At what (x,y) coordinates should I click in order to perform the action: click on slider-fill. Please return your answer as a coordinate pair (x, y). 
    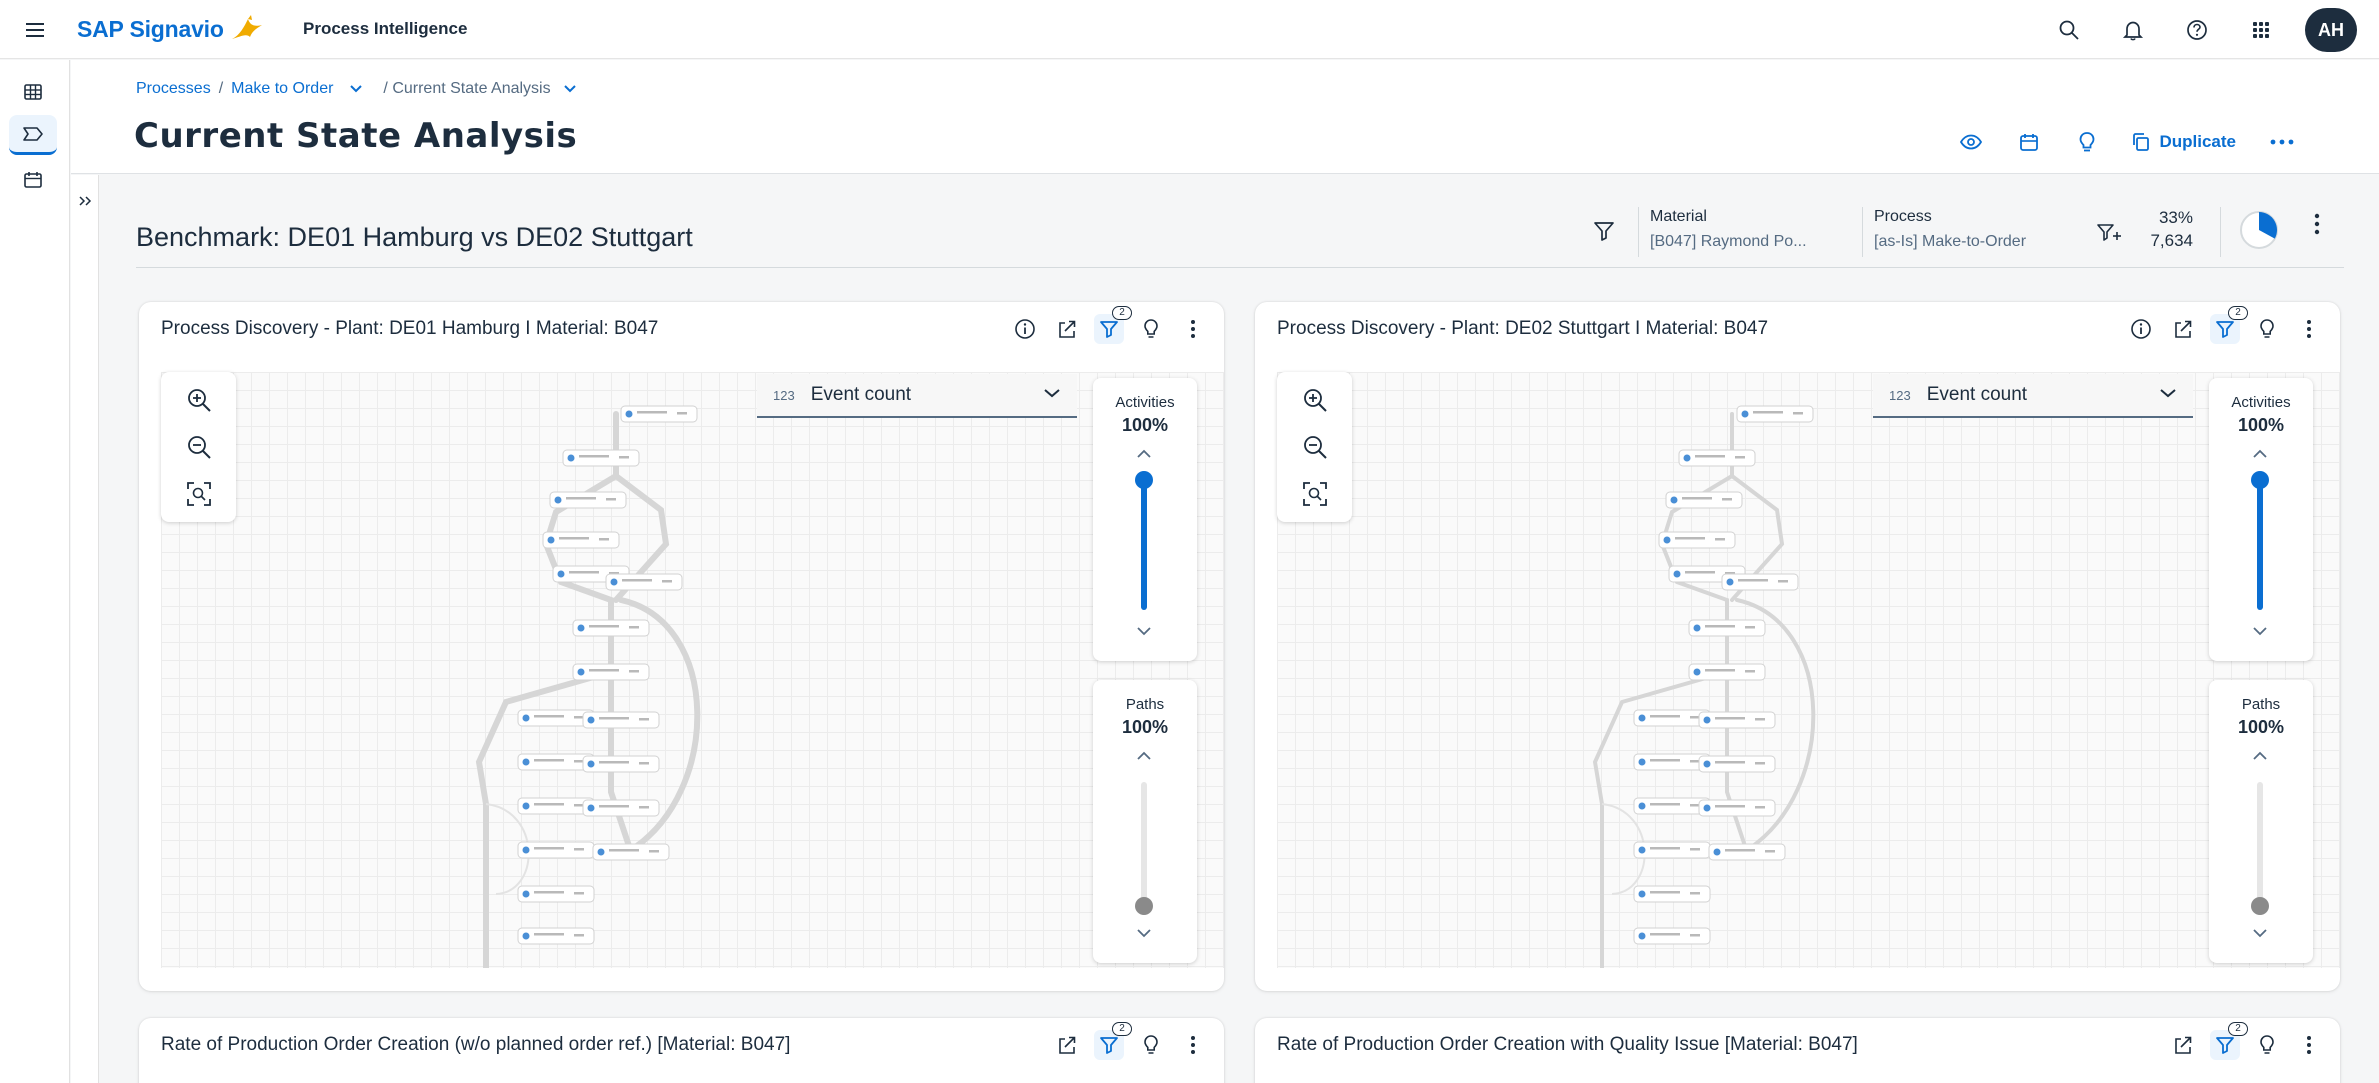
    Looking at the image, I should click on (2260, 545).